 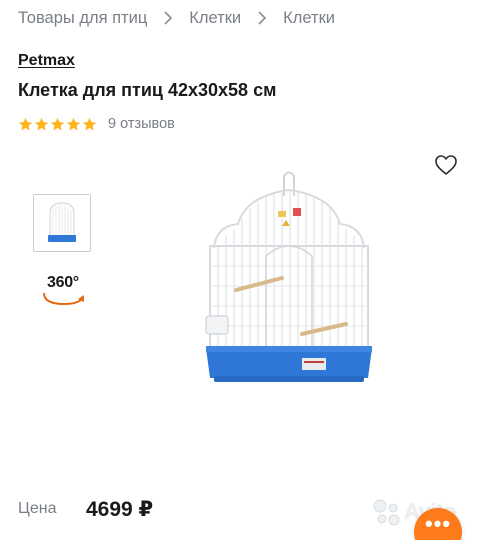 I want to click on breadcrumb-item-bird-goods: Товары для птиц, so click(x=82, y=18).